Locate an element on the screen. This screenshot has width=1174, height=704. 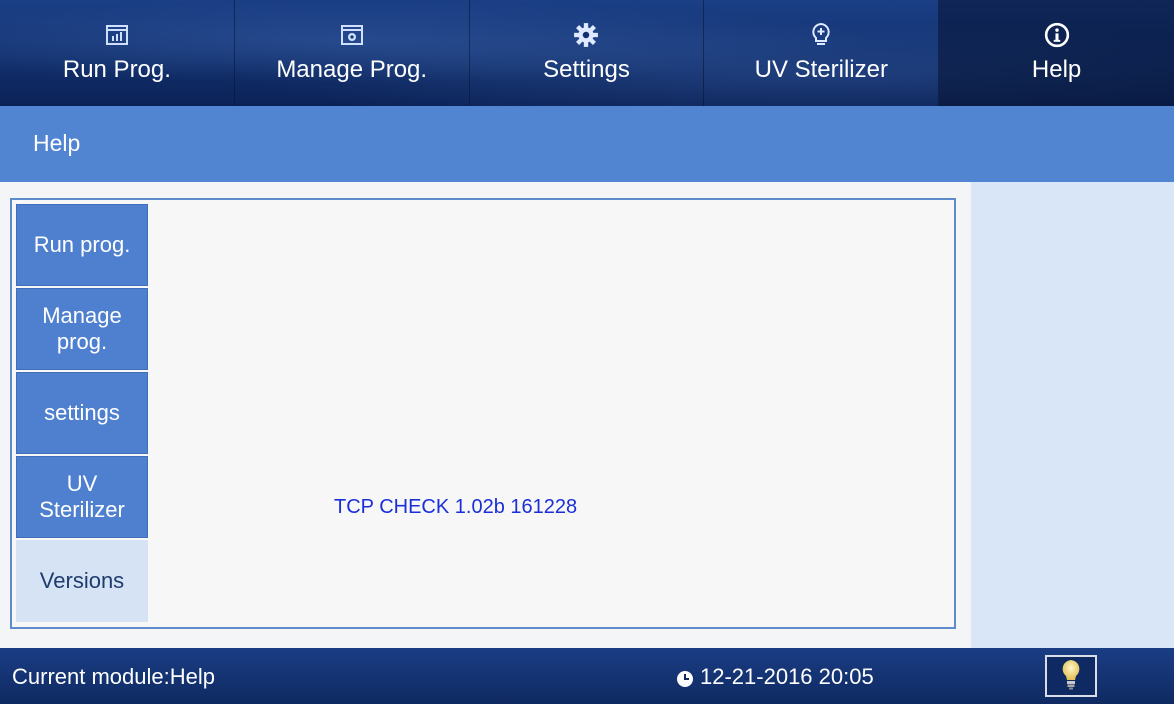
gear-icon is located at coordinates (586, 35).